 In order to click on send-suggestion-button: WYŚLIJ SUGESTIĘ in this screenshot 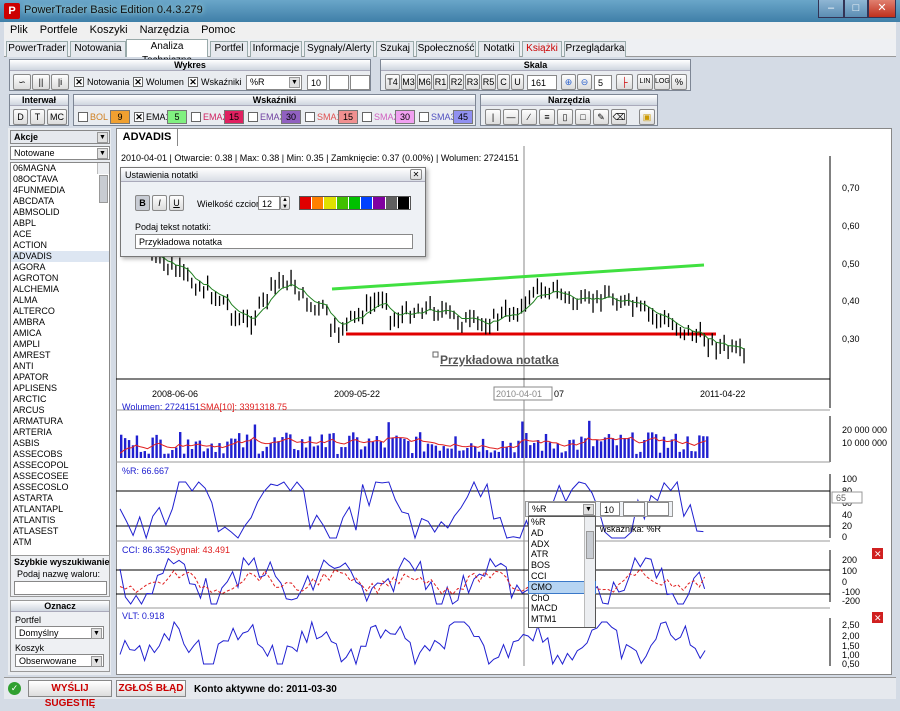, I will do `click(70, 694)`.